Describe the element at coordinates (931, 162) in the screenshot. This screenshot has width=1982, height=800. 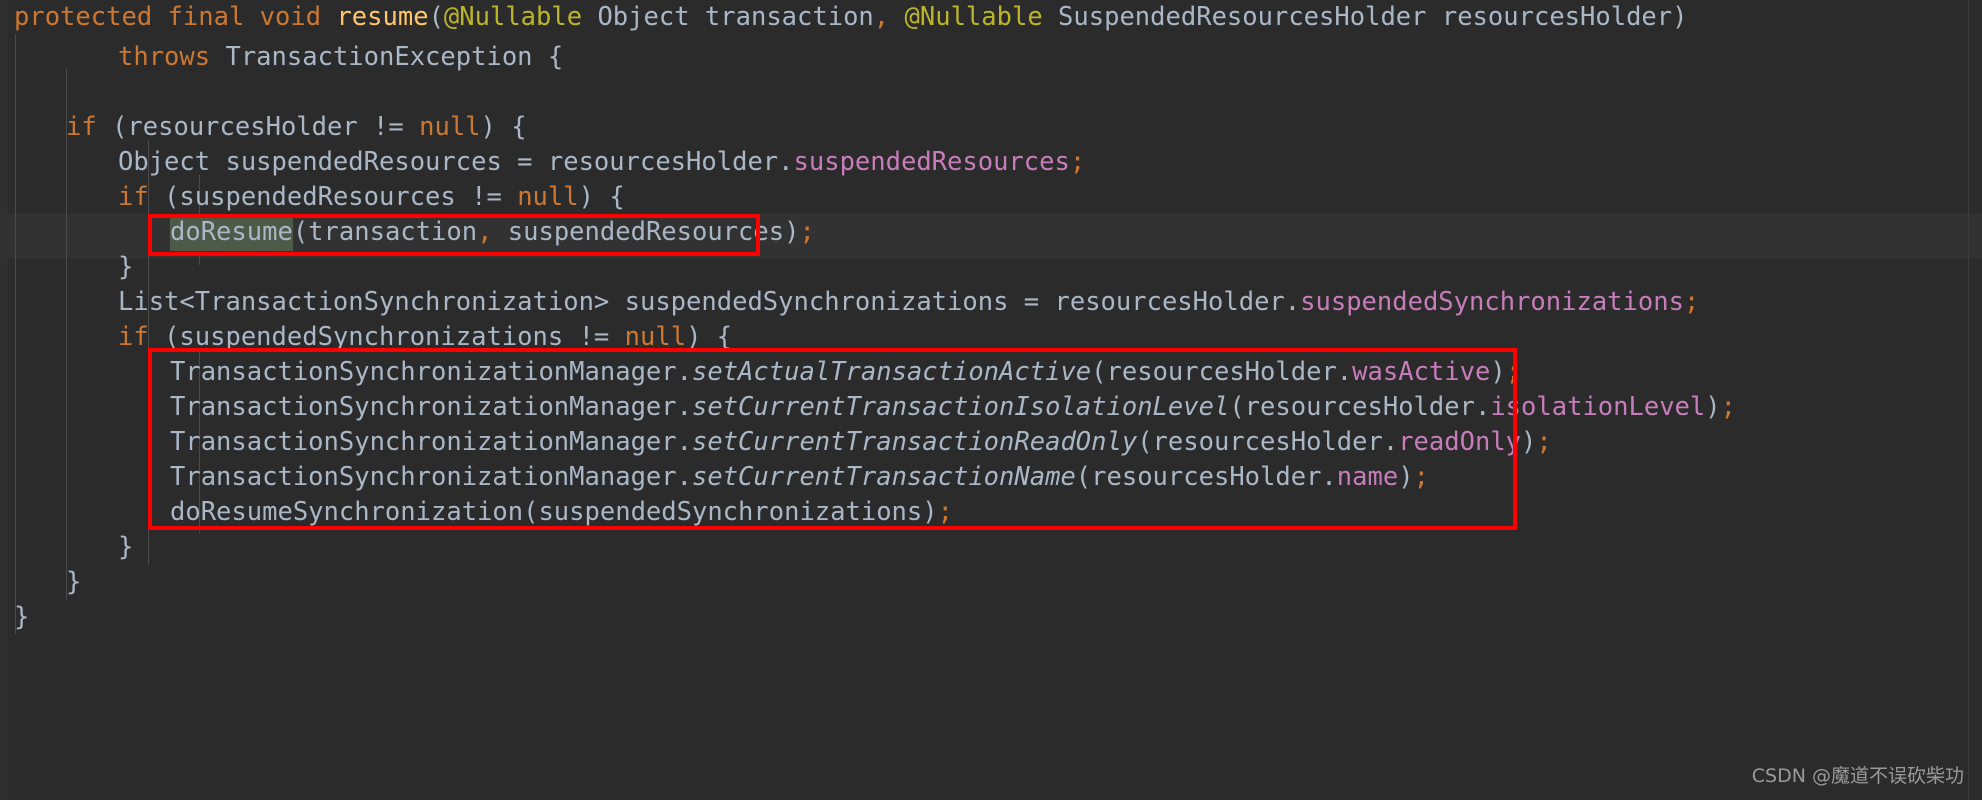
I see `code-token: suspendedResources` at that location.